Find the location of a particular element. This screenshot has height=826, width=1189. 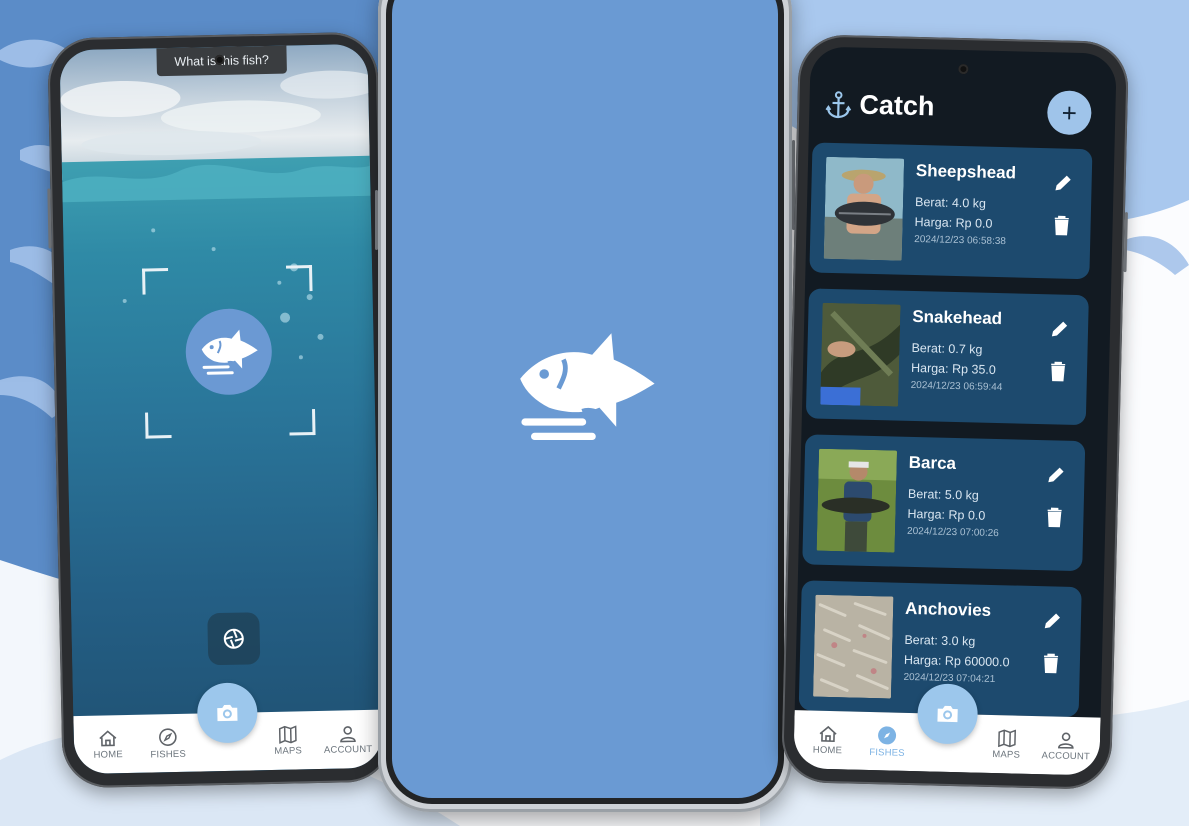

page-title: Catch is located at coordinates (897, 105).